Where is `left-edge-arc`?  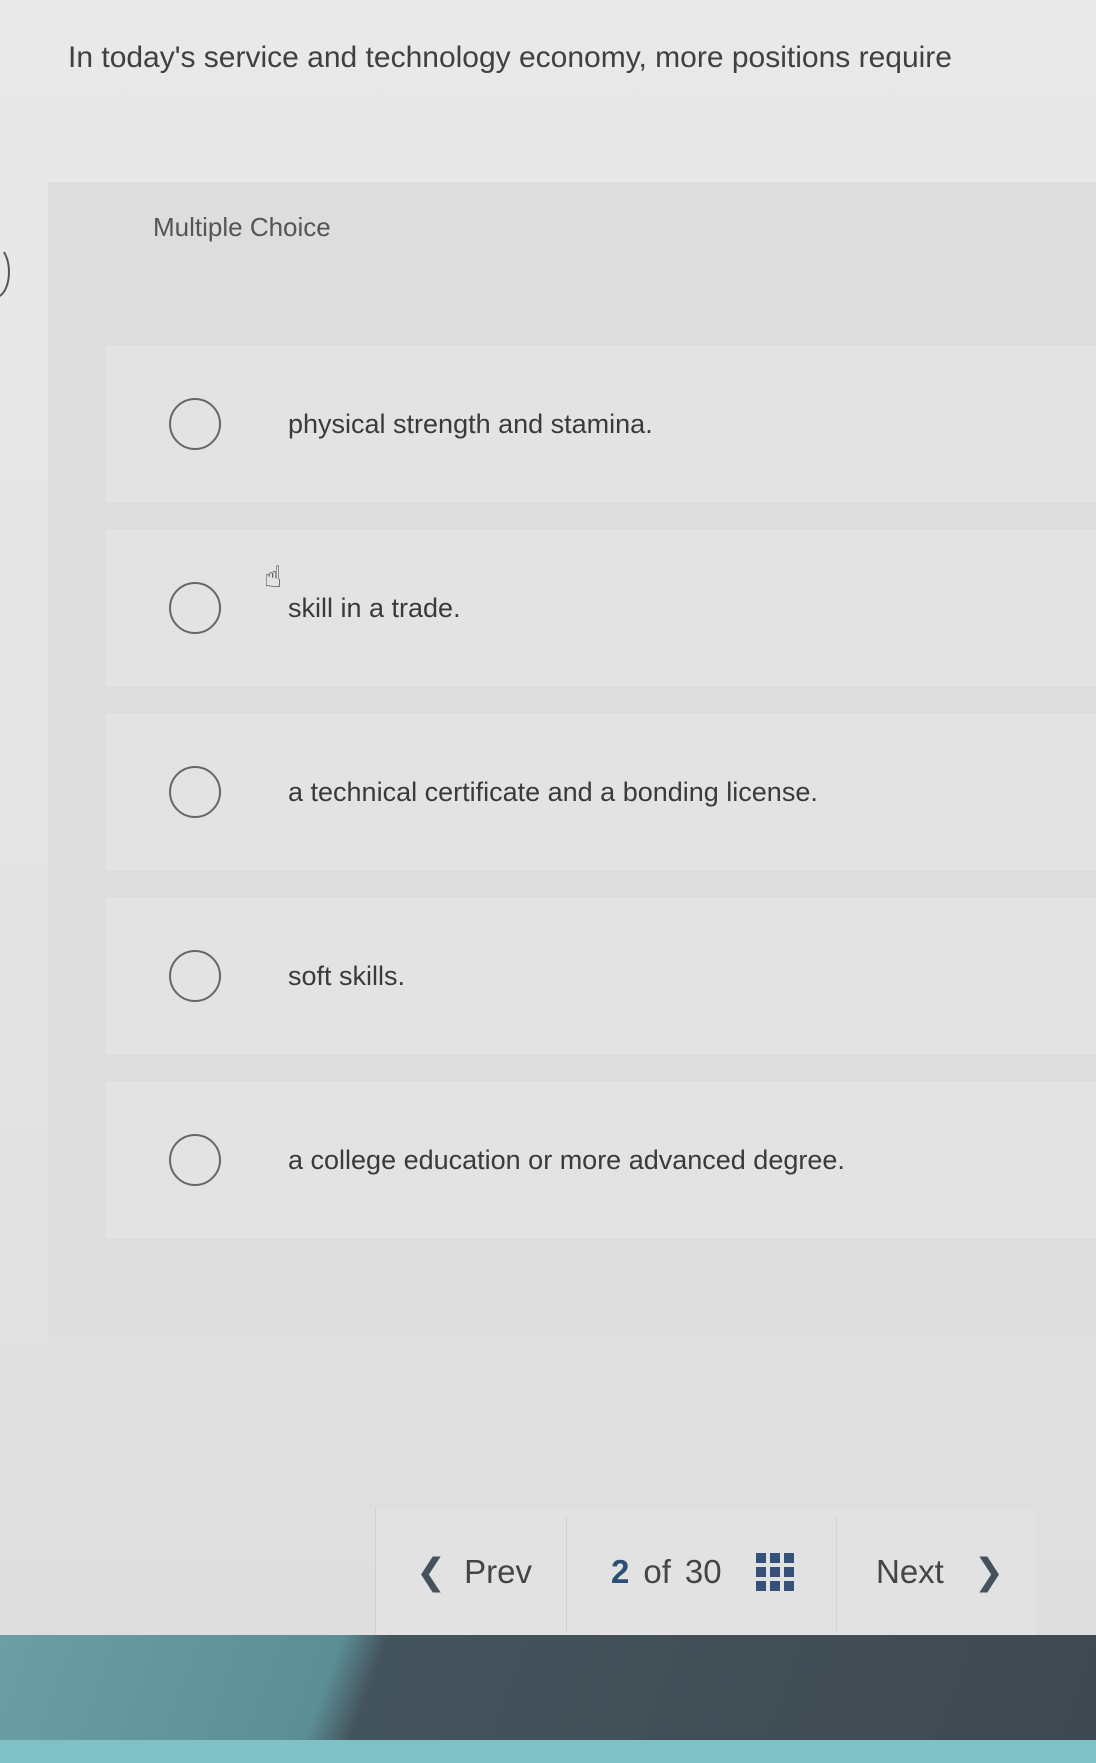
left-edge-arc is located at coordinates (5, 272).